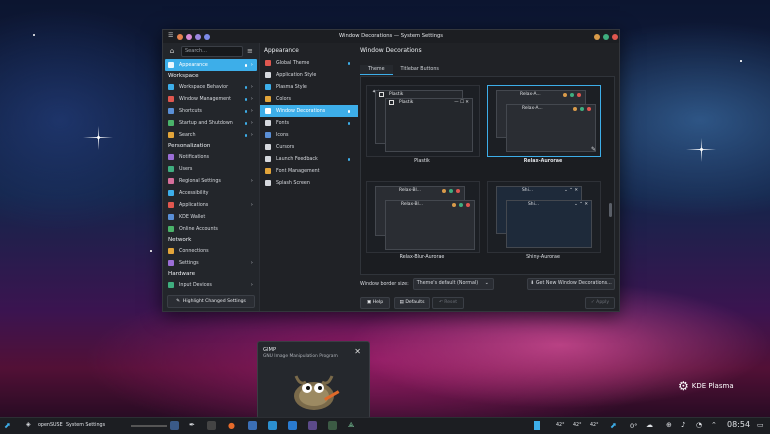  I want to click on category-item-launch-feedback: Launch Feedback, so click(309, 159).